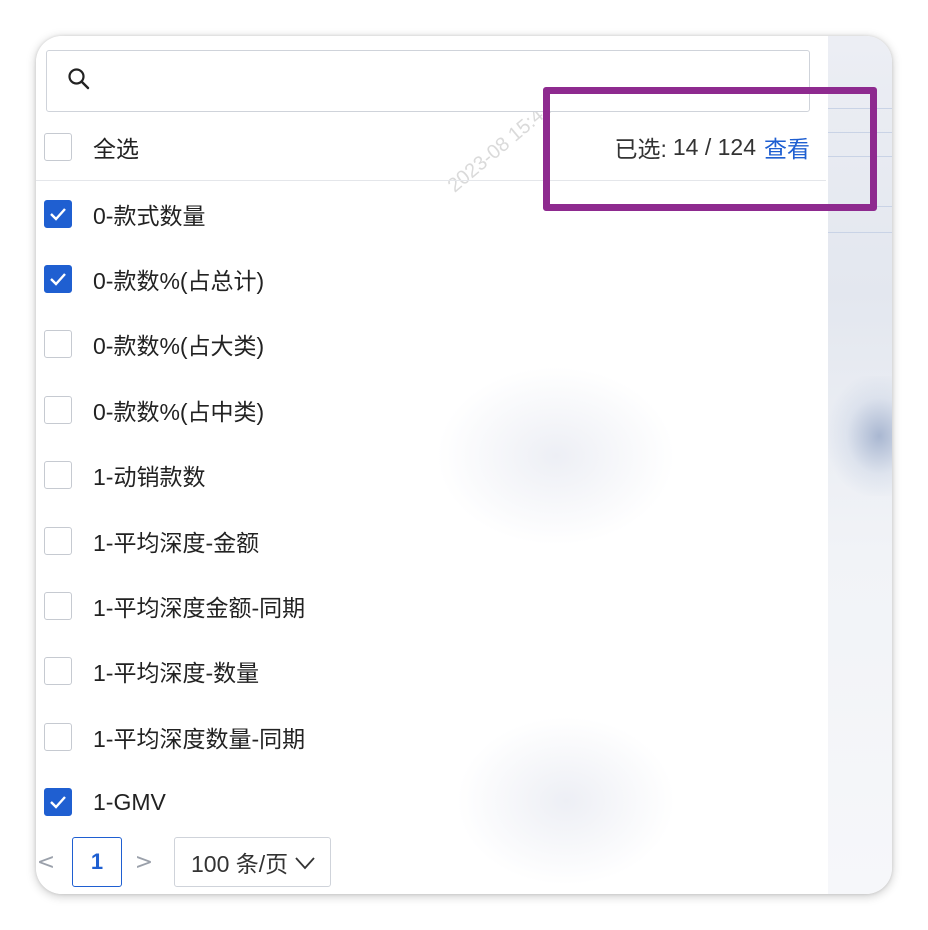 The height and width of the screenshot is (930, 928). Describe the element at coordinates (431, 409) in the screenshot. I see `list-item: 0-款数%(占中类)` at that location.